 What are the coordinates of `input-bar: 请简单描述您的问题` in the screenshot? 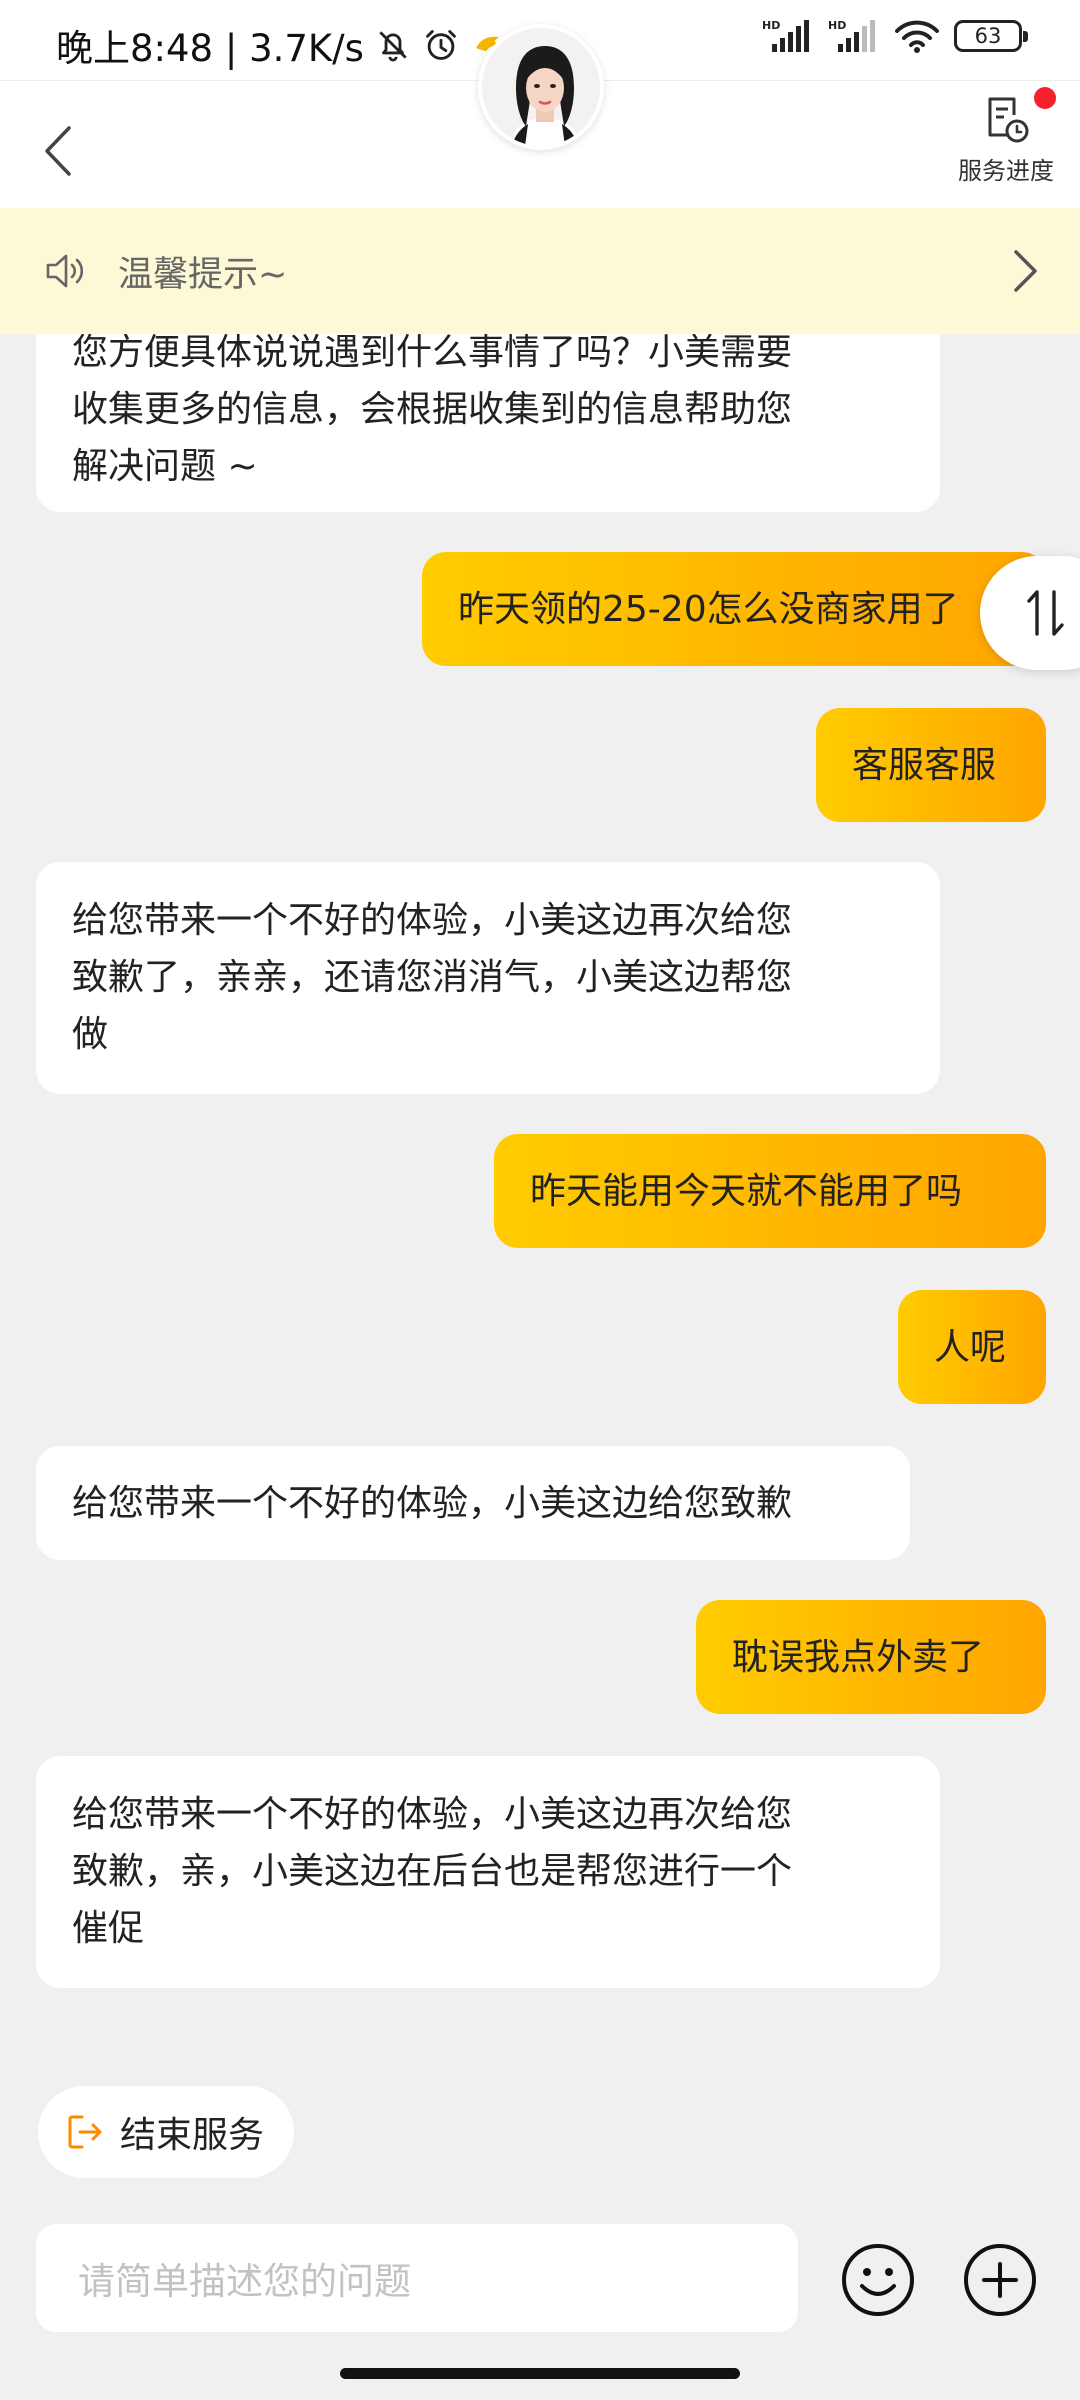 It's located at (540, 2302).